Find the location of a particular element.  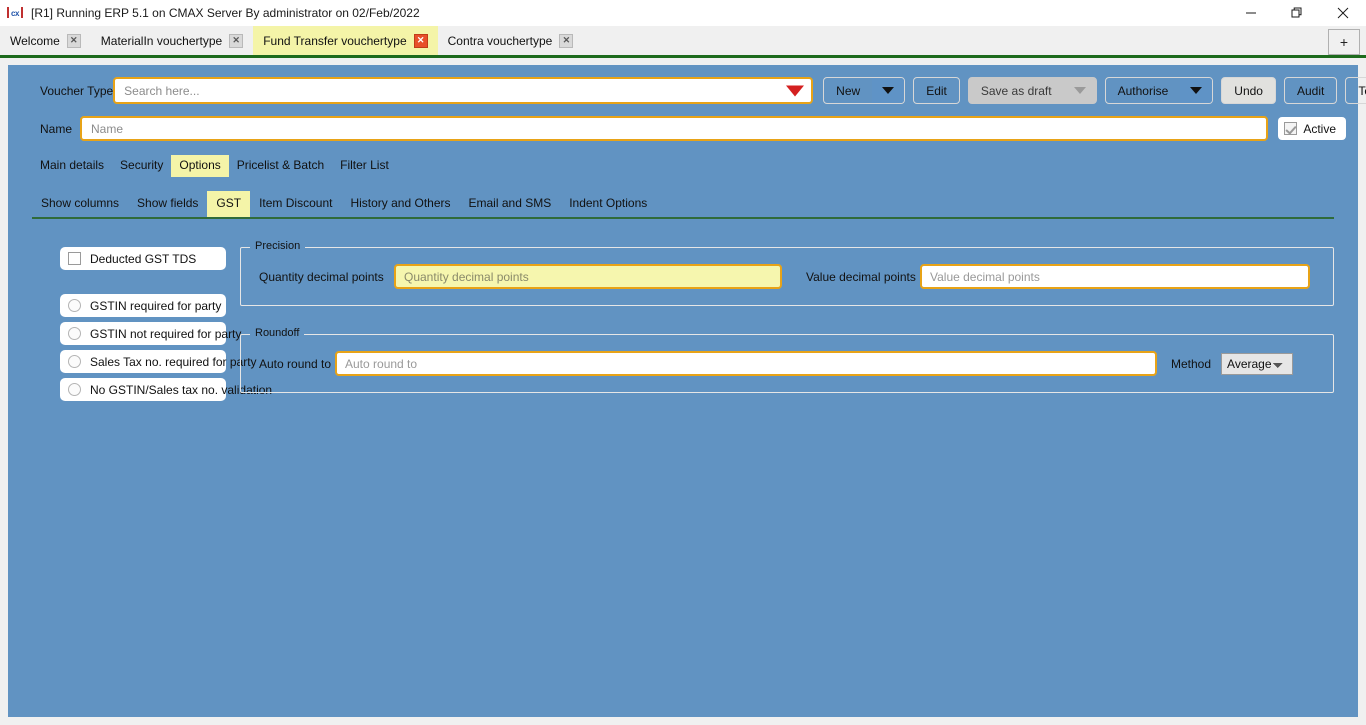

subtab-email-and-sms: Email and SMS is located at coordinates (510, 204).